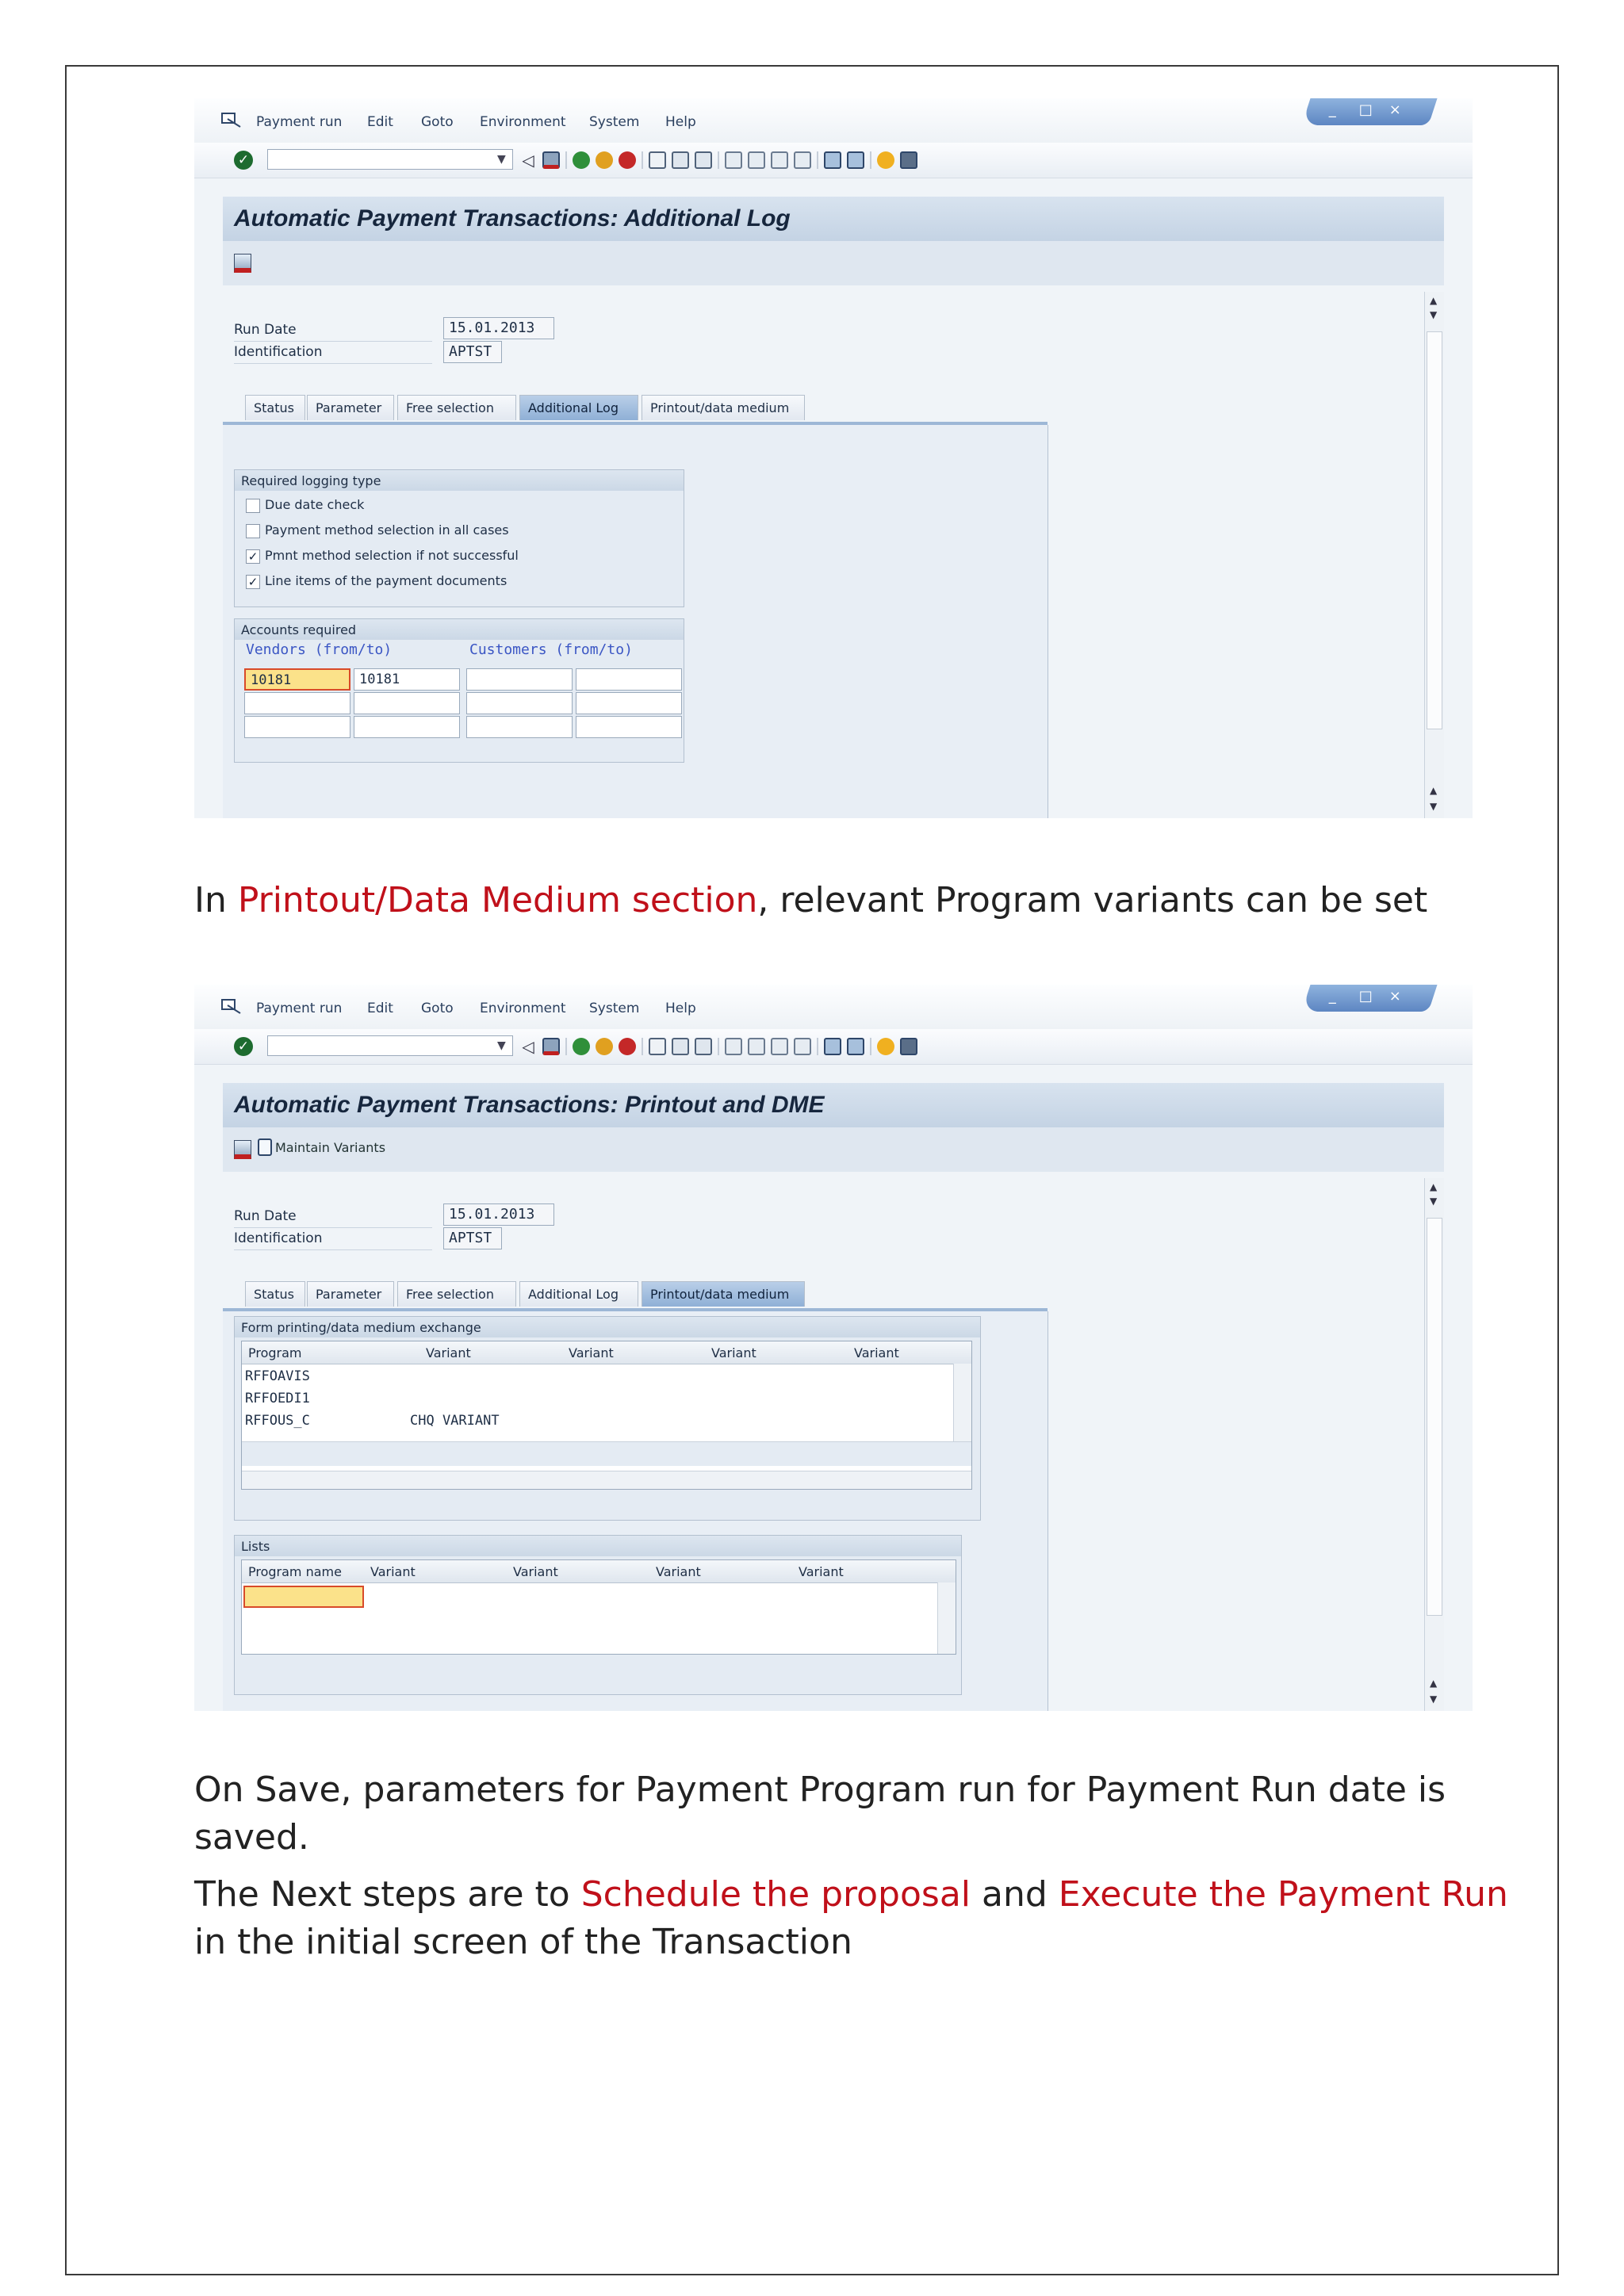 This screenshot has width=1624, height=2296. Describe the element at coordinates (330, 1147) in the screenshot. I see `maintain-variants-button: Maintain Variants` at that location.